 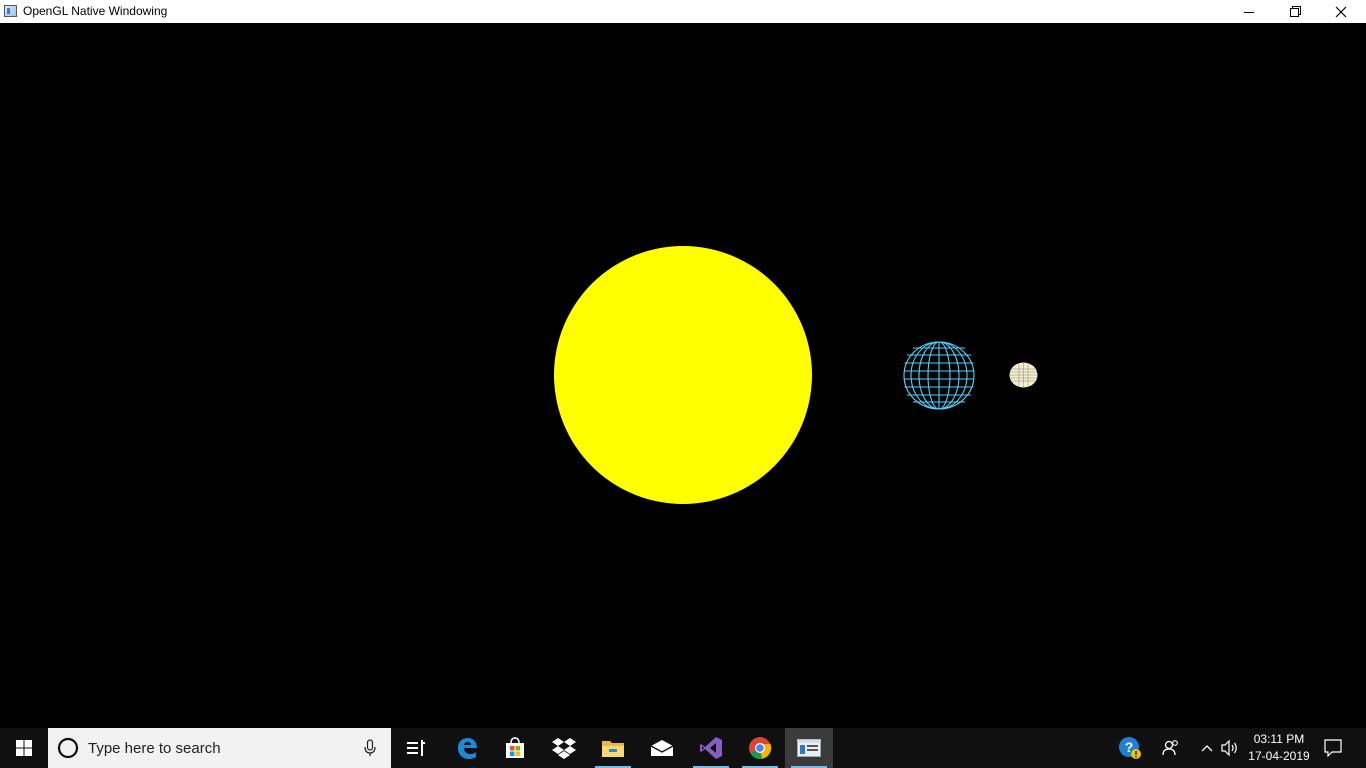 What do you see at coordinates (683, 11) in the screenshot?
I see `window-titlebar: OpenGL Native Windowing` at bounding box center [683, 11].